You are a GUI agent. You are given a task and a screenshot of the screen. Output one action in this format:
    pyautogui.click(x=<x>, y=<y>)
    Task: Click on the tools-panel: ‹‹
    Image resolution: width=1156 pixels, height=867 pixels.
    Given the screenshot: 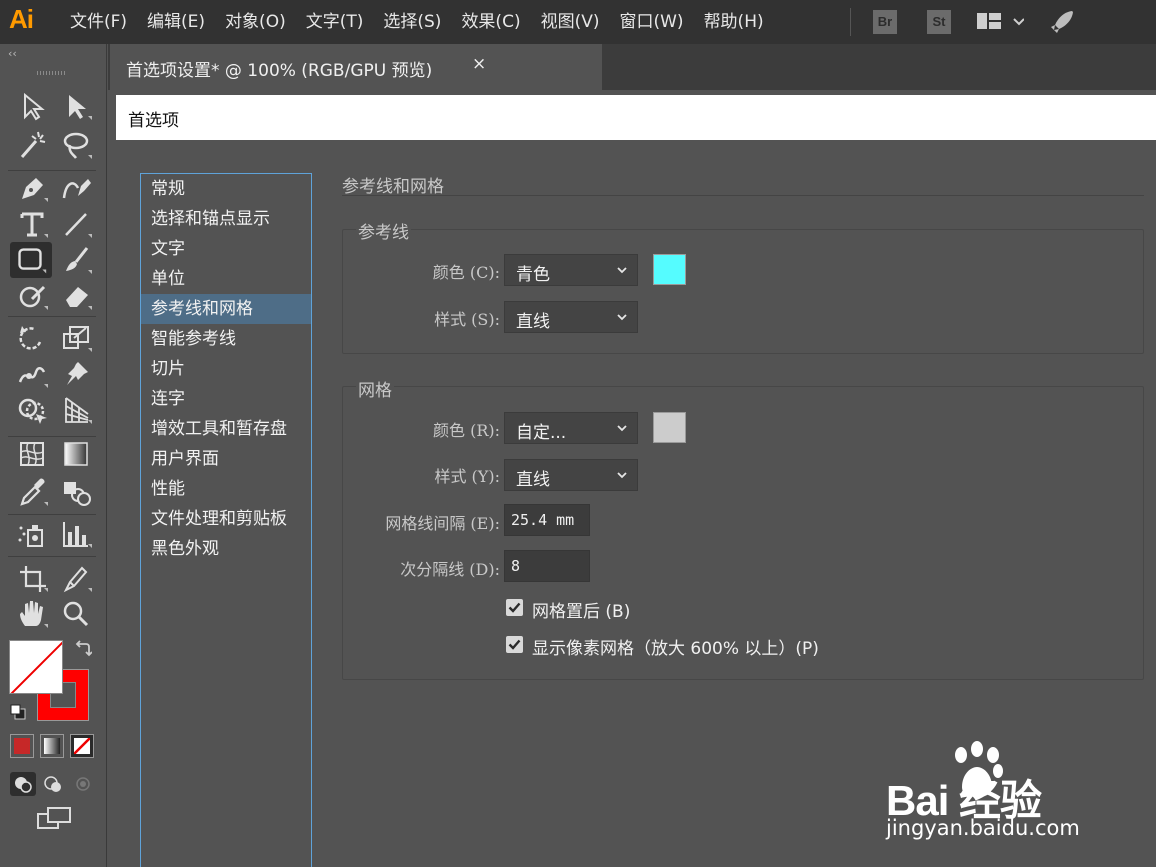 What is the action you would take?
    pyautogui.click(x=53, y=455)
    